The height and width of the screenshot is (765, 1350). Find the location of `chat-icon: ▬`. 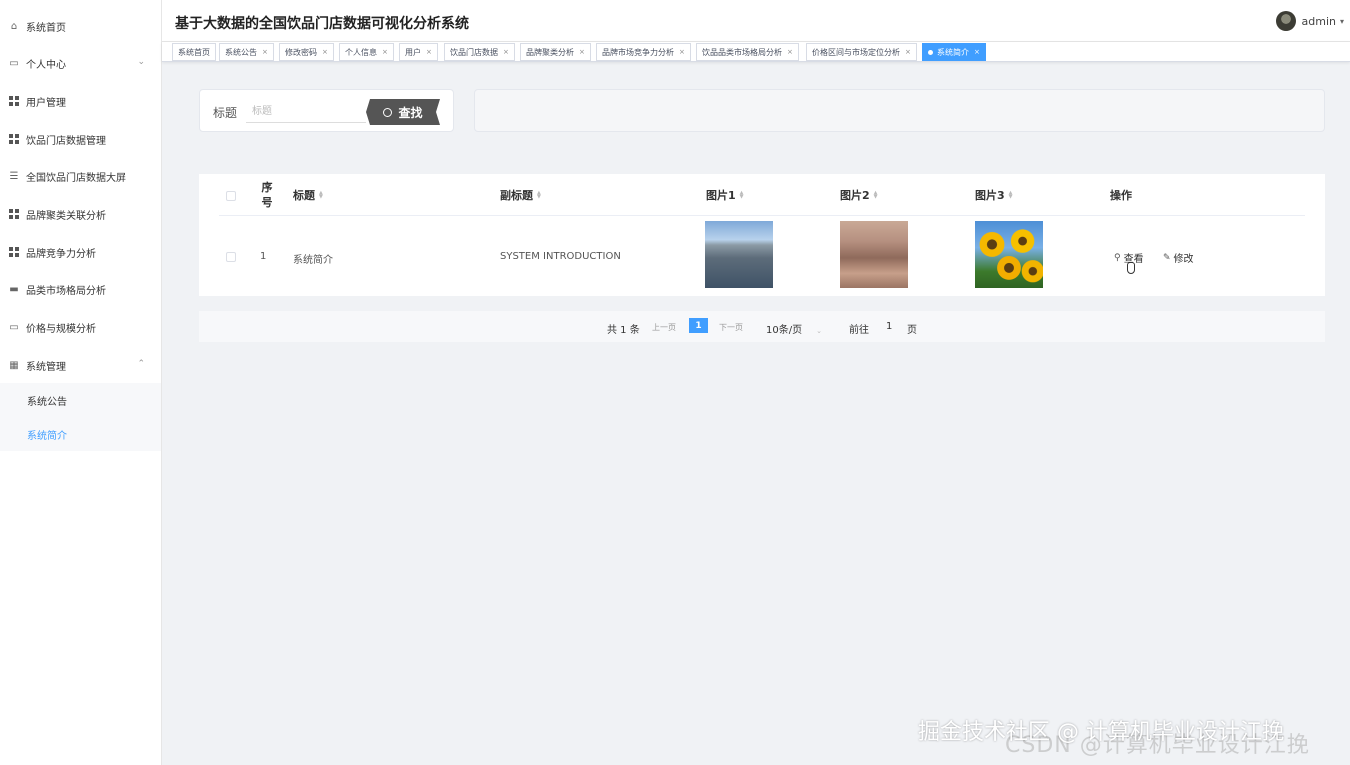

chat-icon: ▬ is located at coordinates (14, 289).